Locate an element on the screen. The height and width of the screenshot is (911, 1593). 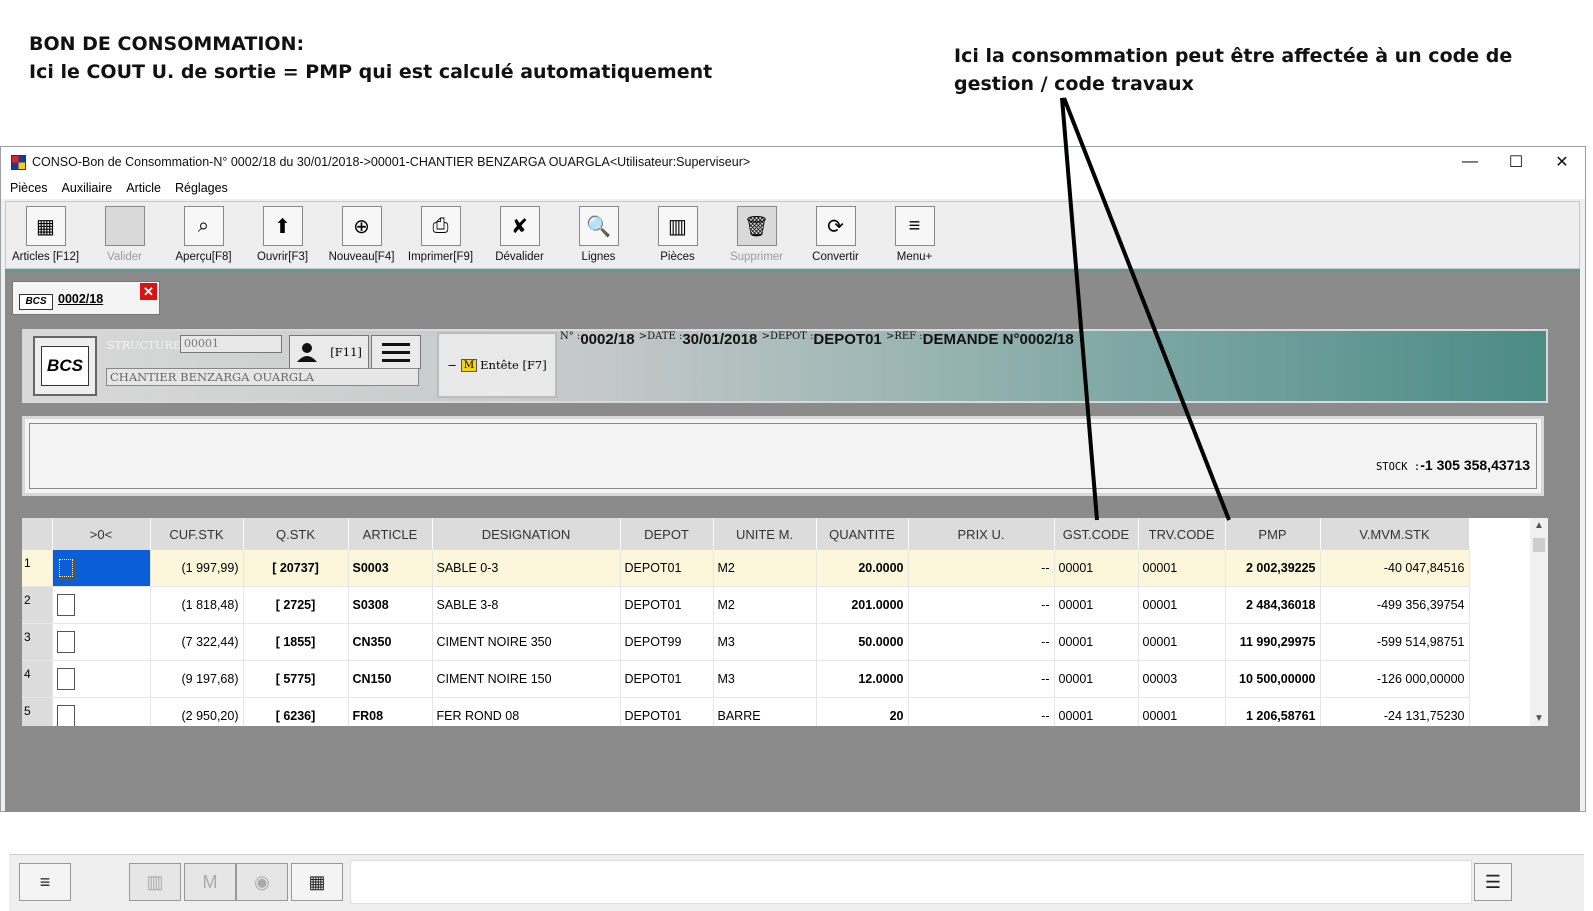
column-header is located at coordinates (37, 534).